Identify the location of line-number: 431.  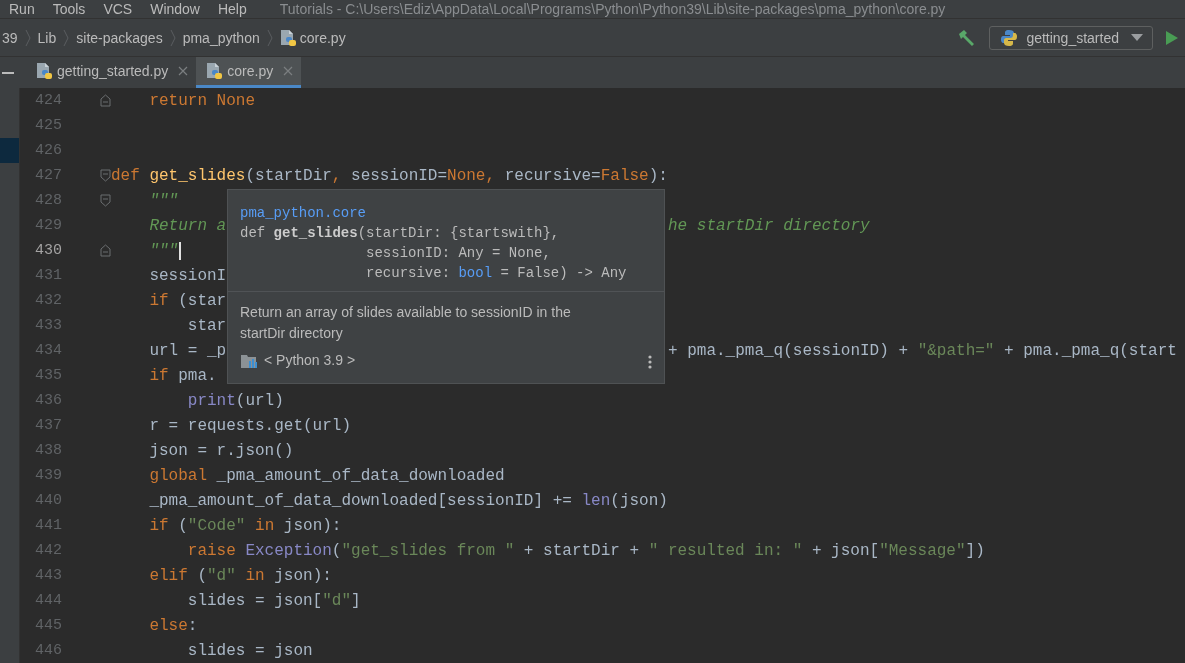
(48, 275).